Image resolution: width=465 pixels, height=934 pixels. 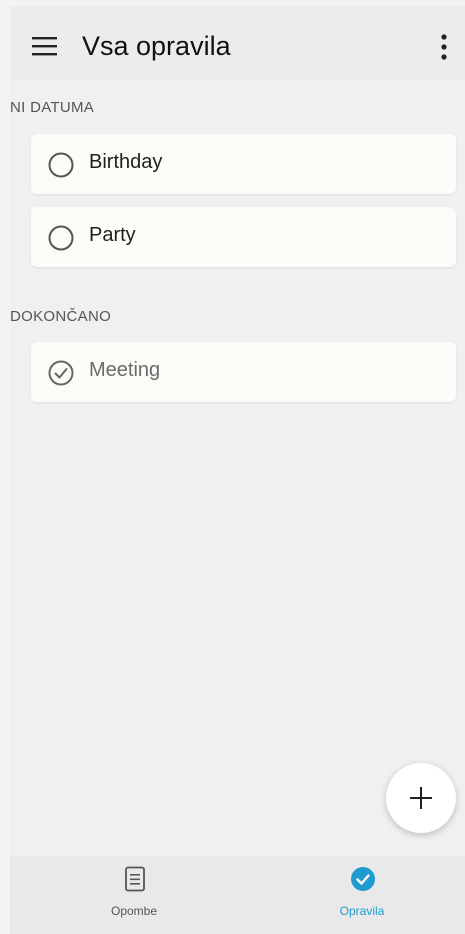 What do you see at coordinates (134, 896) in the screenshot?
I see `nav-item-notes: Opombe` at bounding box center [134, 896].